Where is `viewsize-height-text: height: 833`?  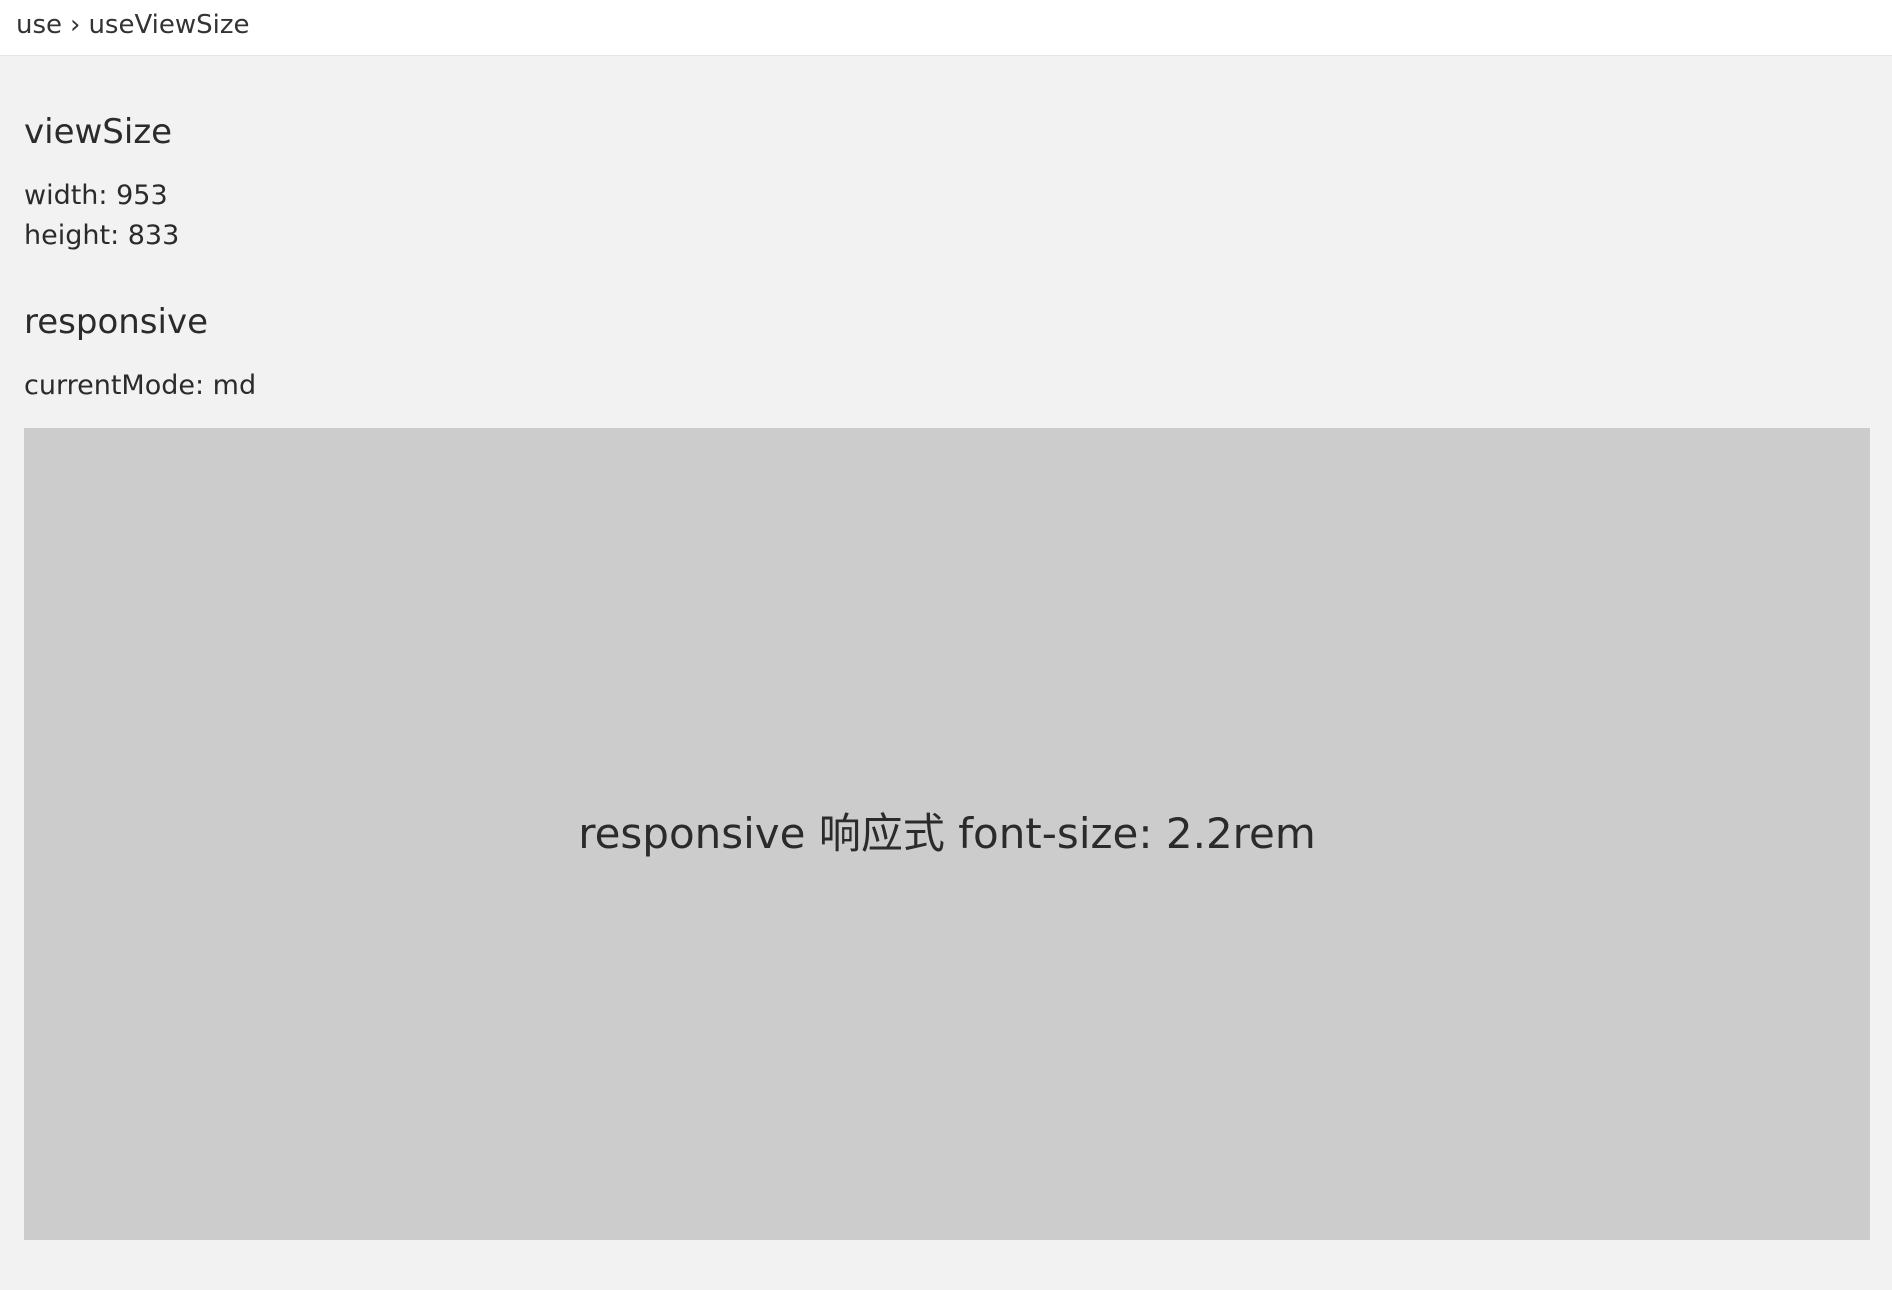
viewsize-height-text: height: 833 is located at coordinates (102, 235).